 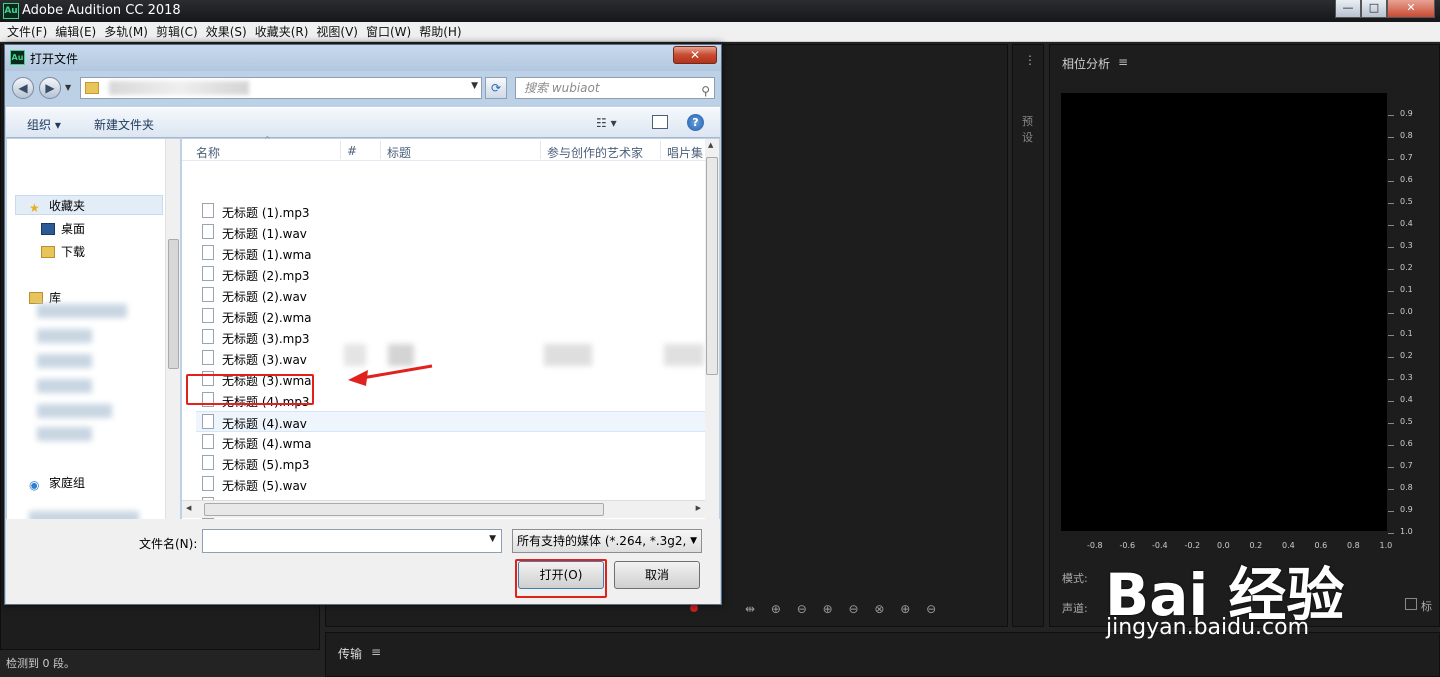 What do you see at coordinates (1028, 335) in the screenshot?
I see `side-toolbar: ⋮ 预设` at bounding box center [1028, 335].